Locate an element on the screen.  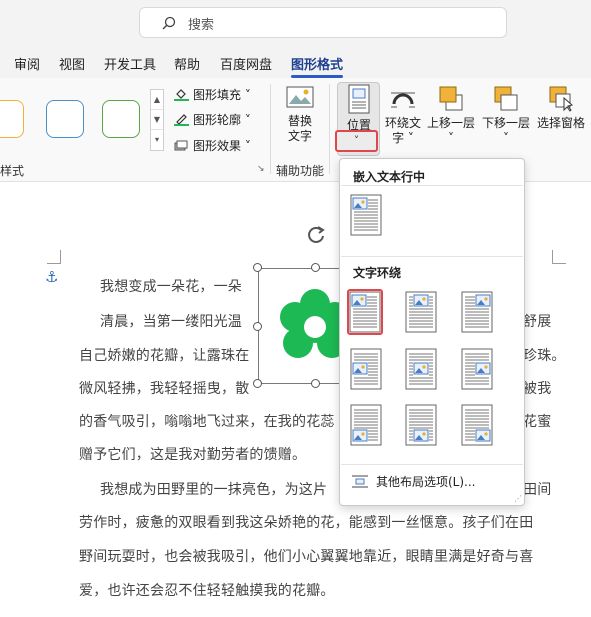
inline-with-text-header: 嵌入文本行中 is located at coordinates (389, 177).